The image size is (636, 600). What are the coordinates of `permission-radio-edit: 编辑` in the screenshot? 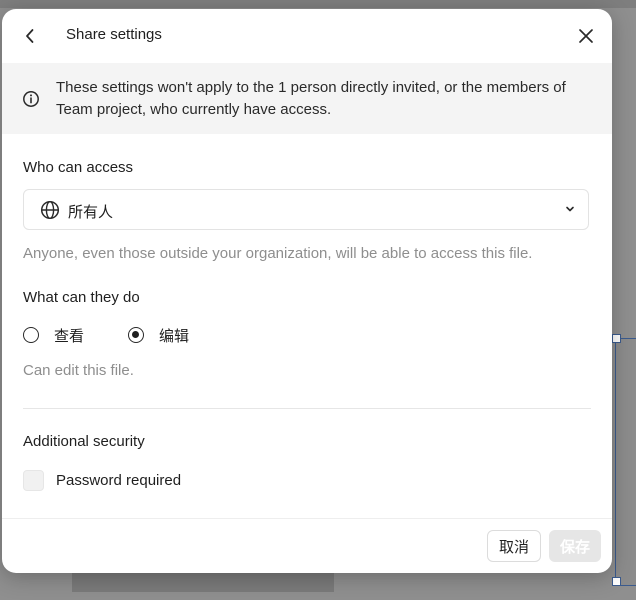 It's located at (158, 335).